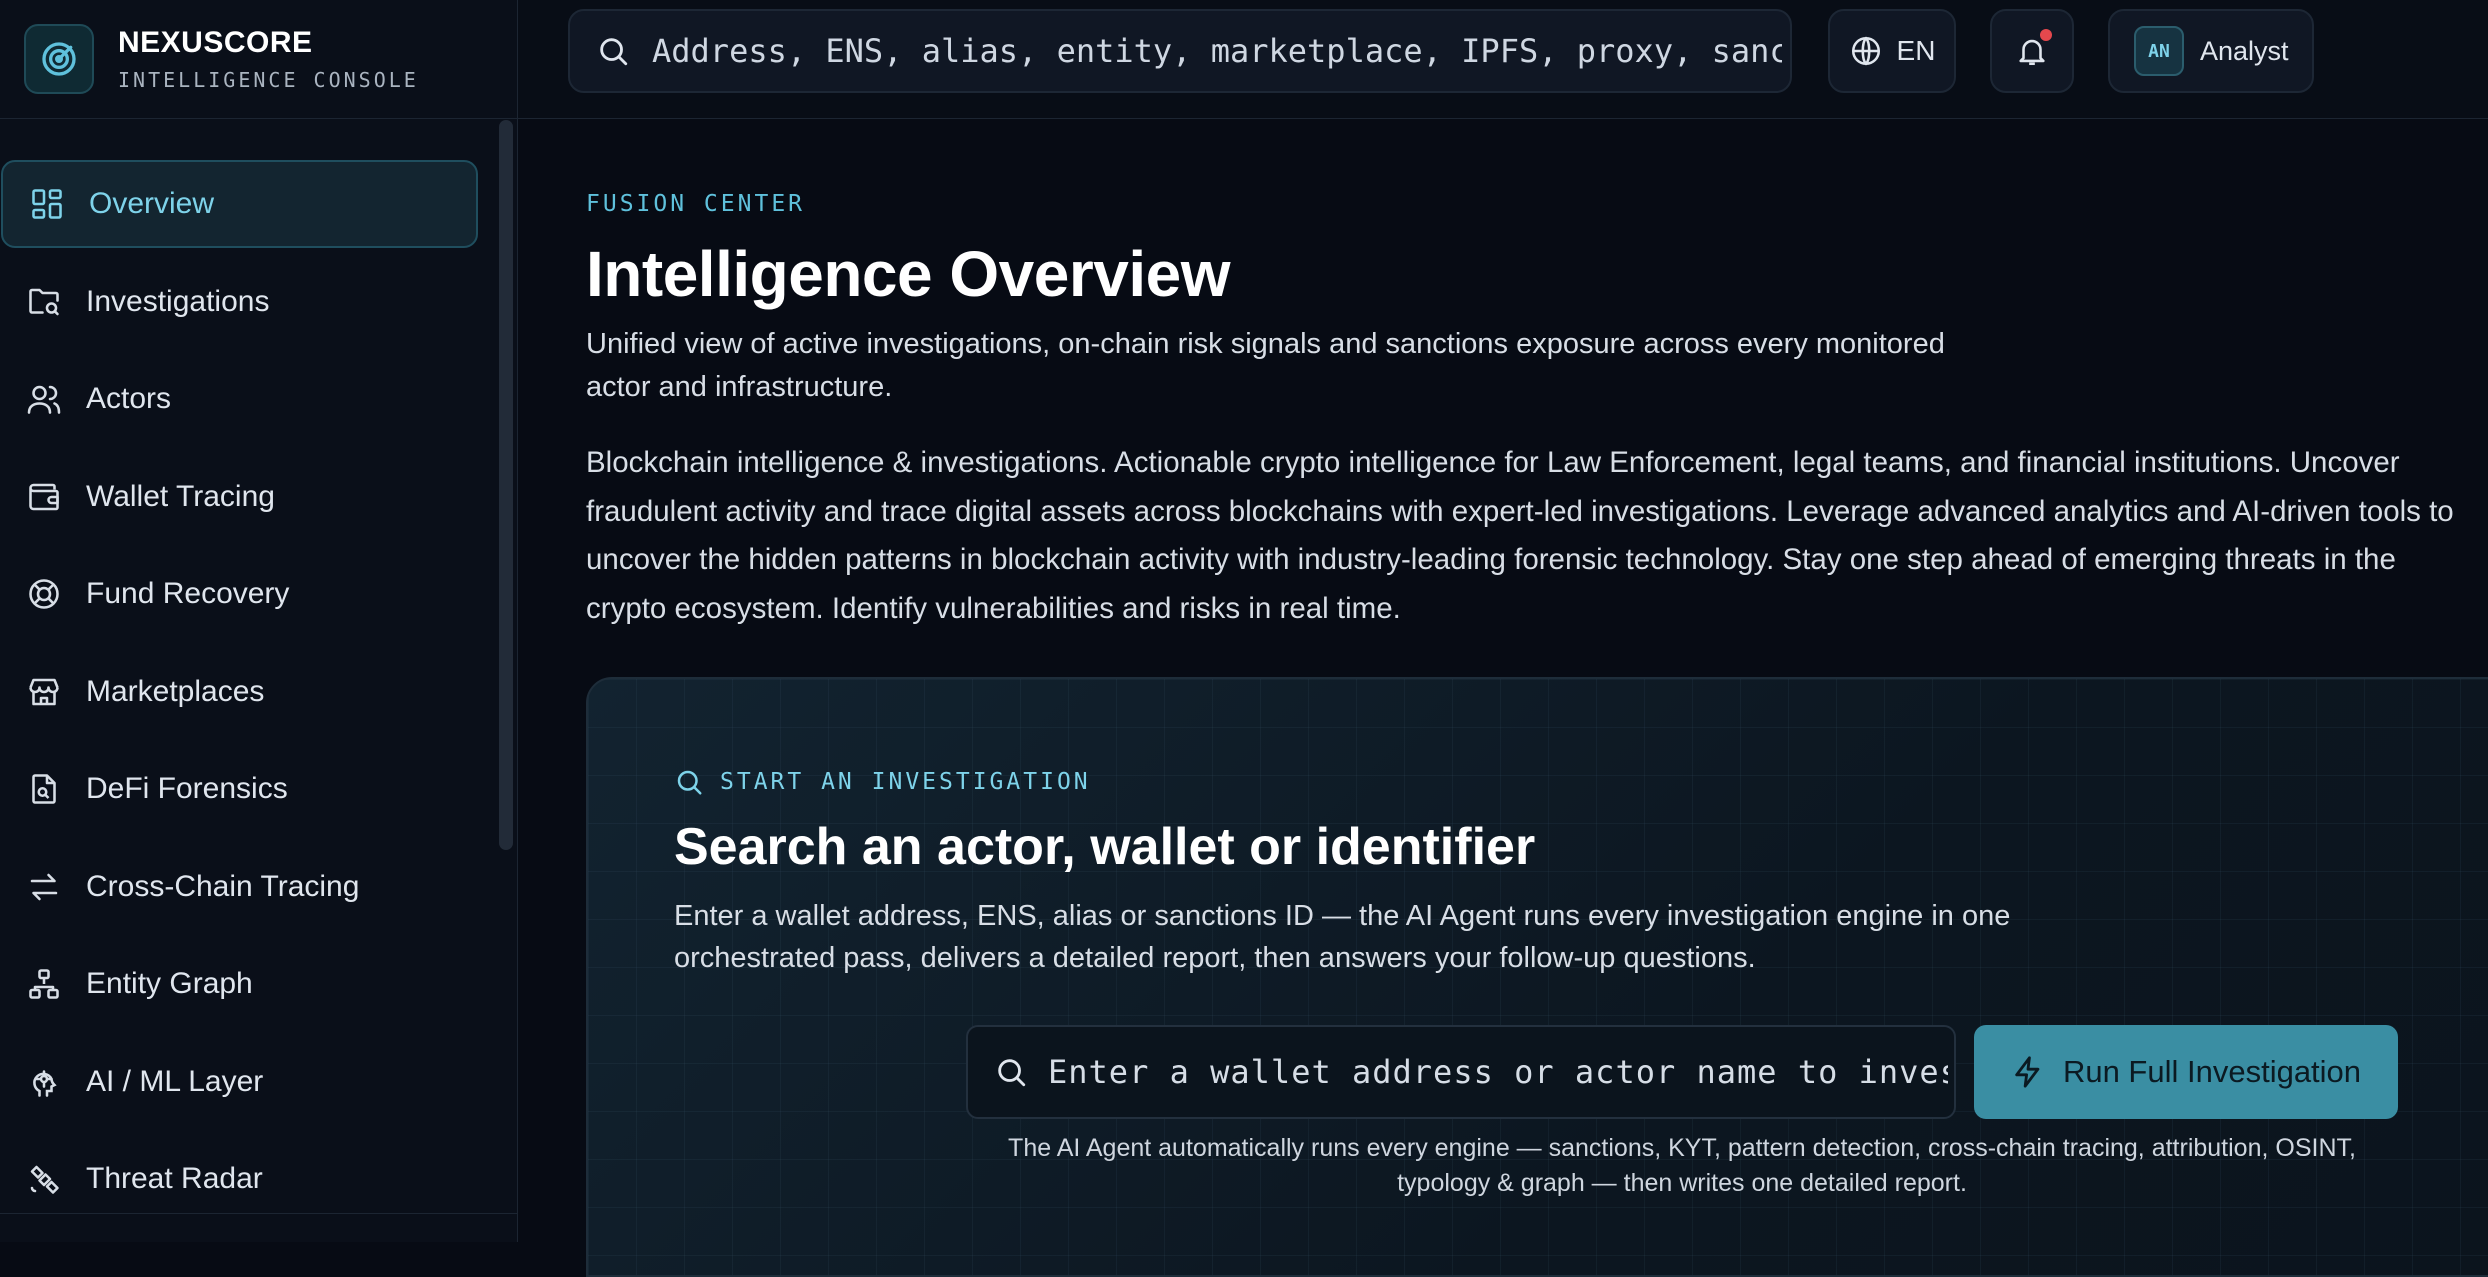 Image resolution: width=2488 pixels, height=1277 pixels. Describe the element at coordinates (1865, 51) in the screenshot. I see `globe-icon` at that location.